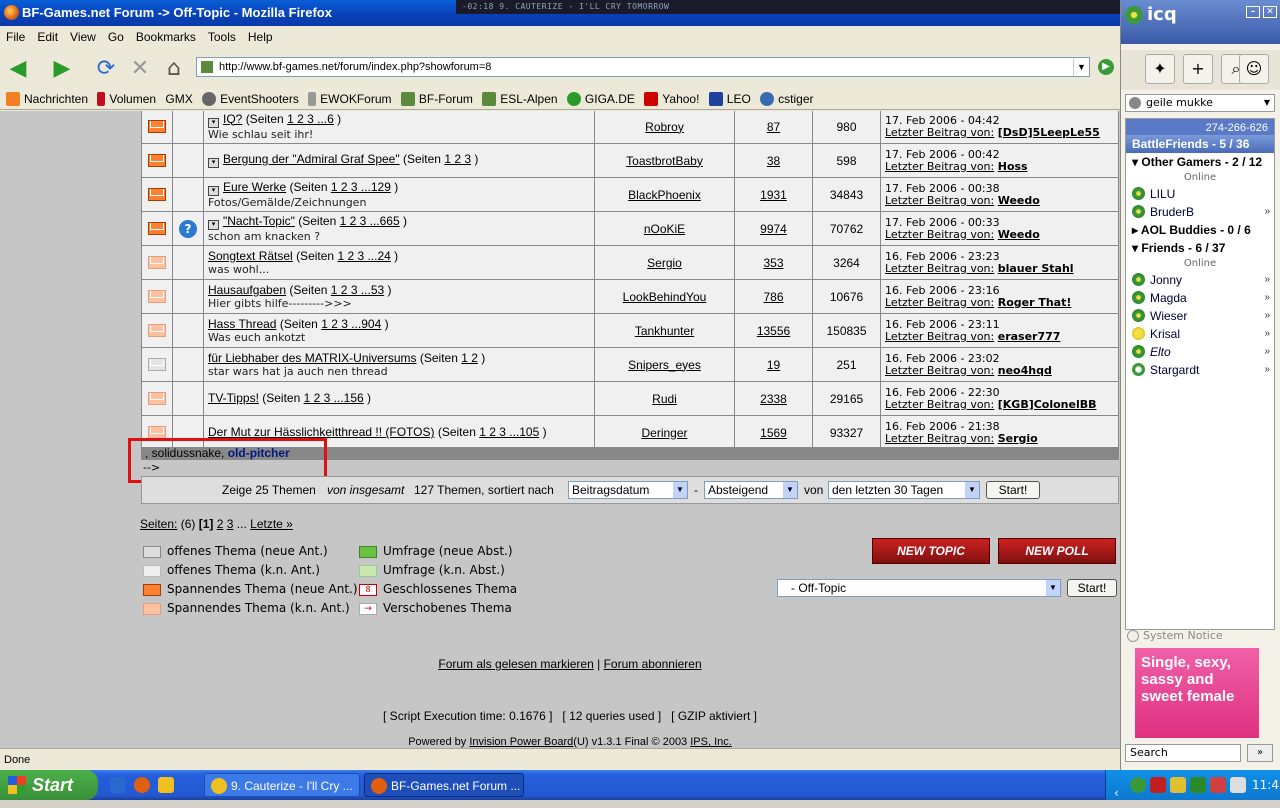 The width and height of the screenshot is (1280, 808). Describe the element at coordinates (1200, 230) in the screenshot. I see `group-aol-buddies: ▸ AOL Buddies - 0 / 6` at that location.